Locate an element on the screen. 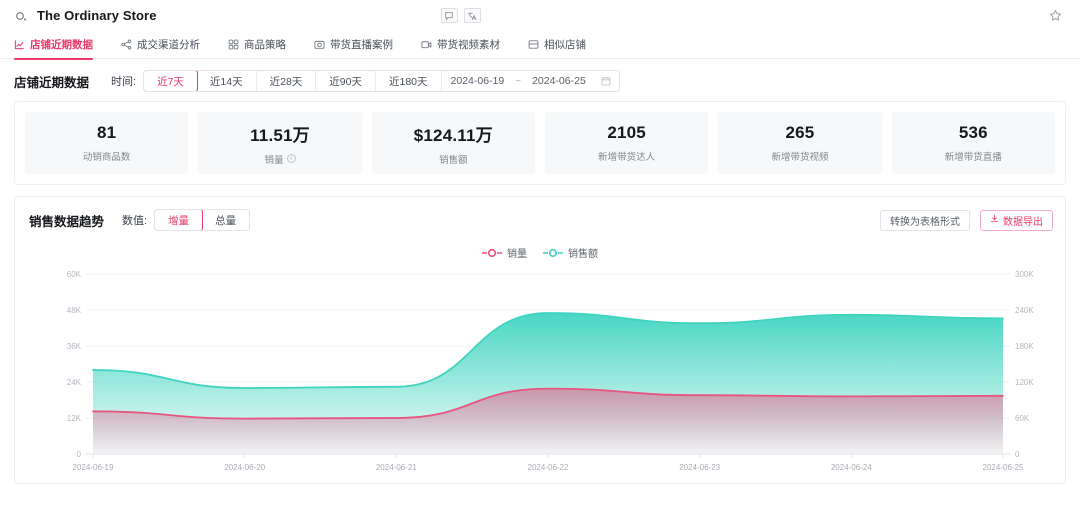 The width and height of the screenshot is (1080, 529). calendar-icon is located at coordinates (607, 81).